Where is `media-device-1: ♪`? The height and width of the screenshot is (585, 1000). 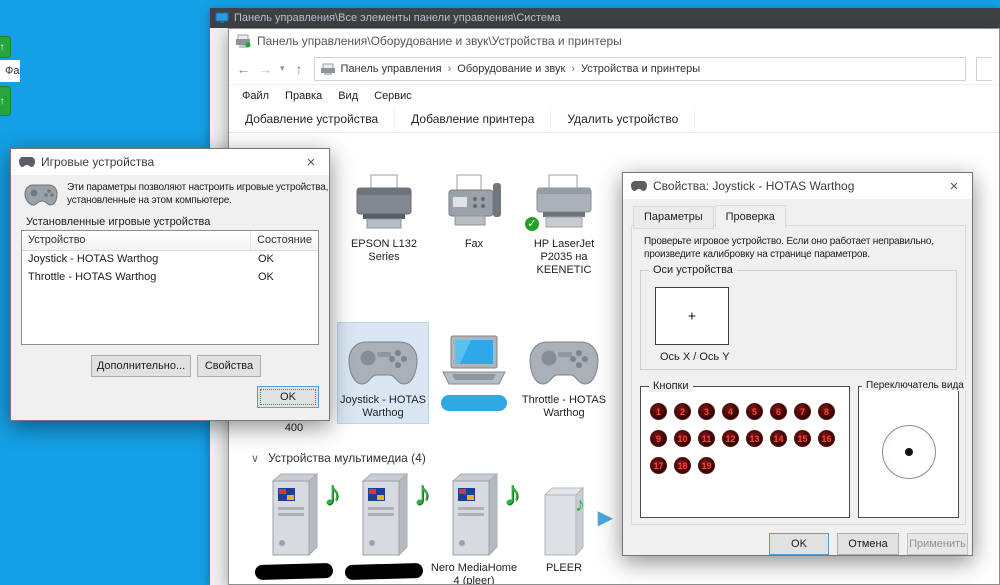 media-device-1: ♪ is located at coordinates (295, 525).